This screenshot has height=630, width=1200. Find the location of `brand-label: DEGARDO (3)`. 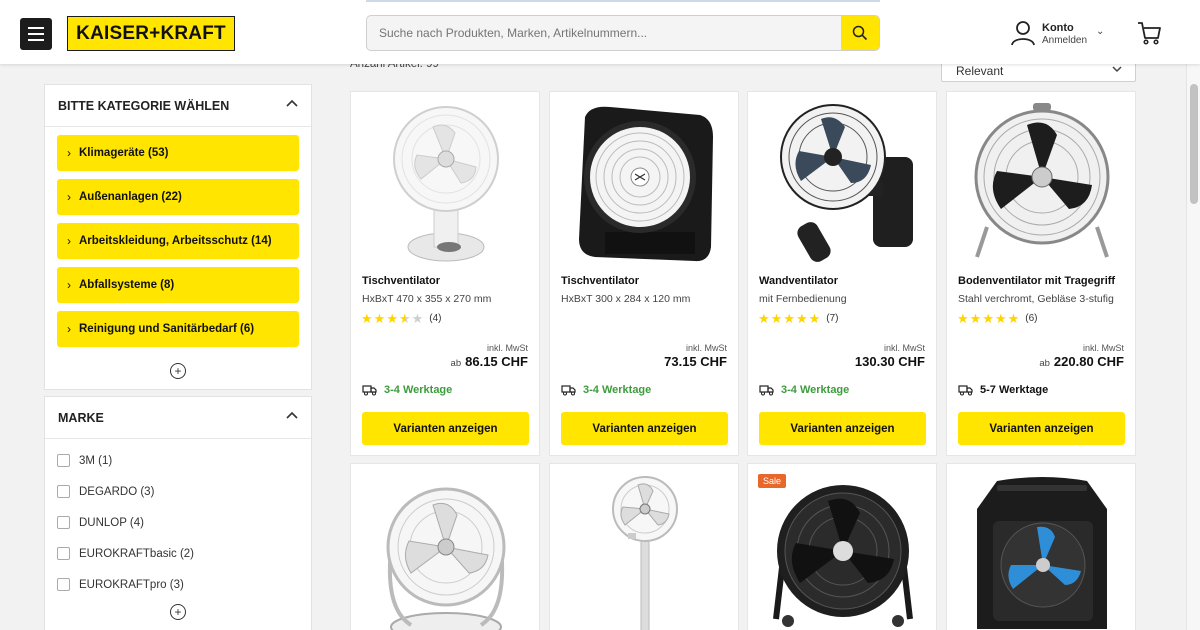

brand-label: DEGARDO (3) is located at coordinates (117, 491).